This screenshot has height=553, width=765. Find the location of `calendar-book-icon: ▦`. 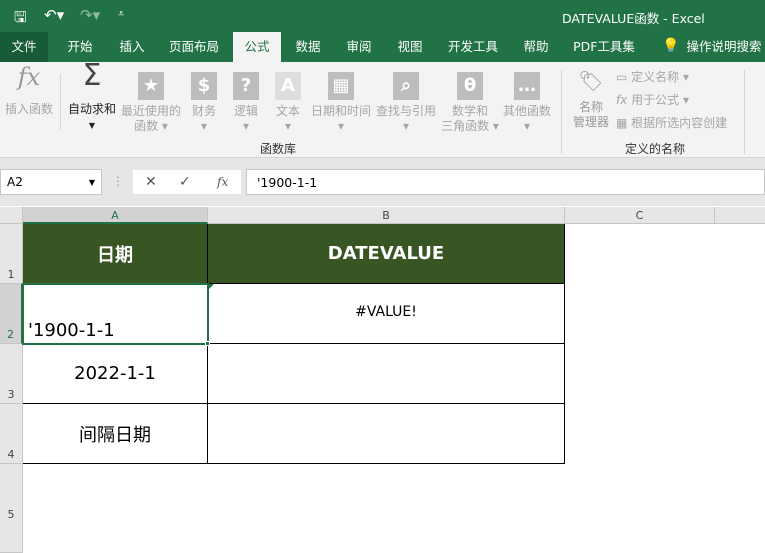

calendar-book-icon: ▦ is located at coordinates (341, 86).